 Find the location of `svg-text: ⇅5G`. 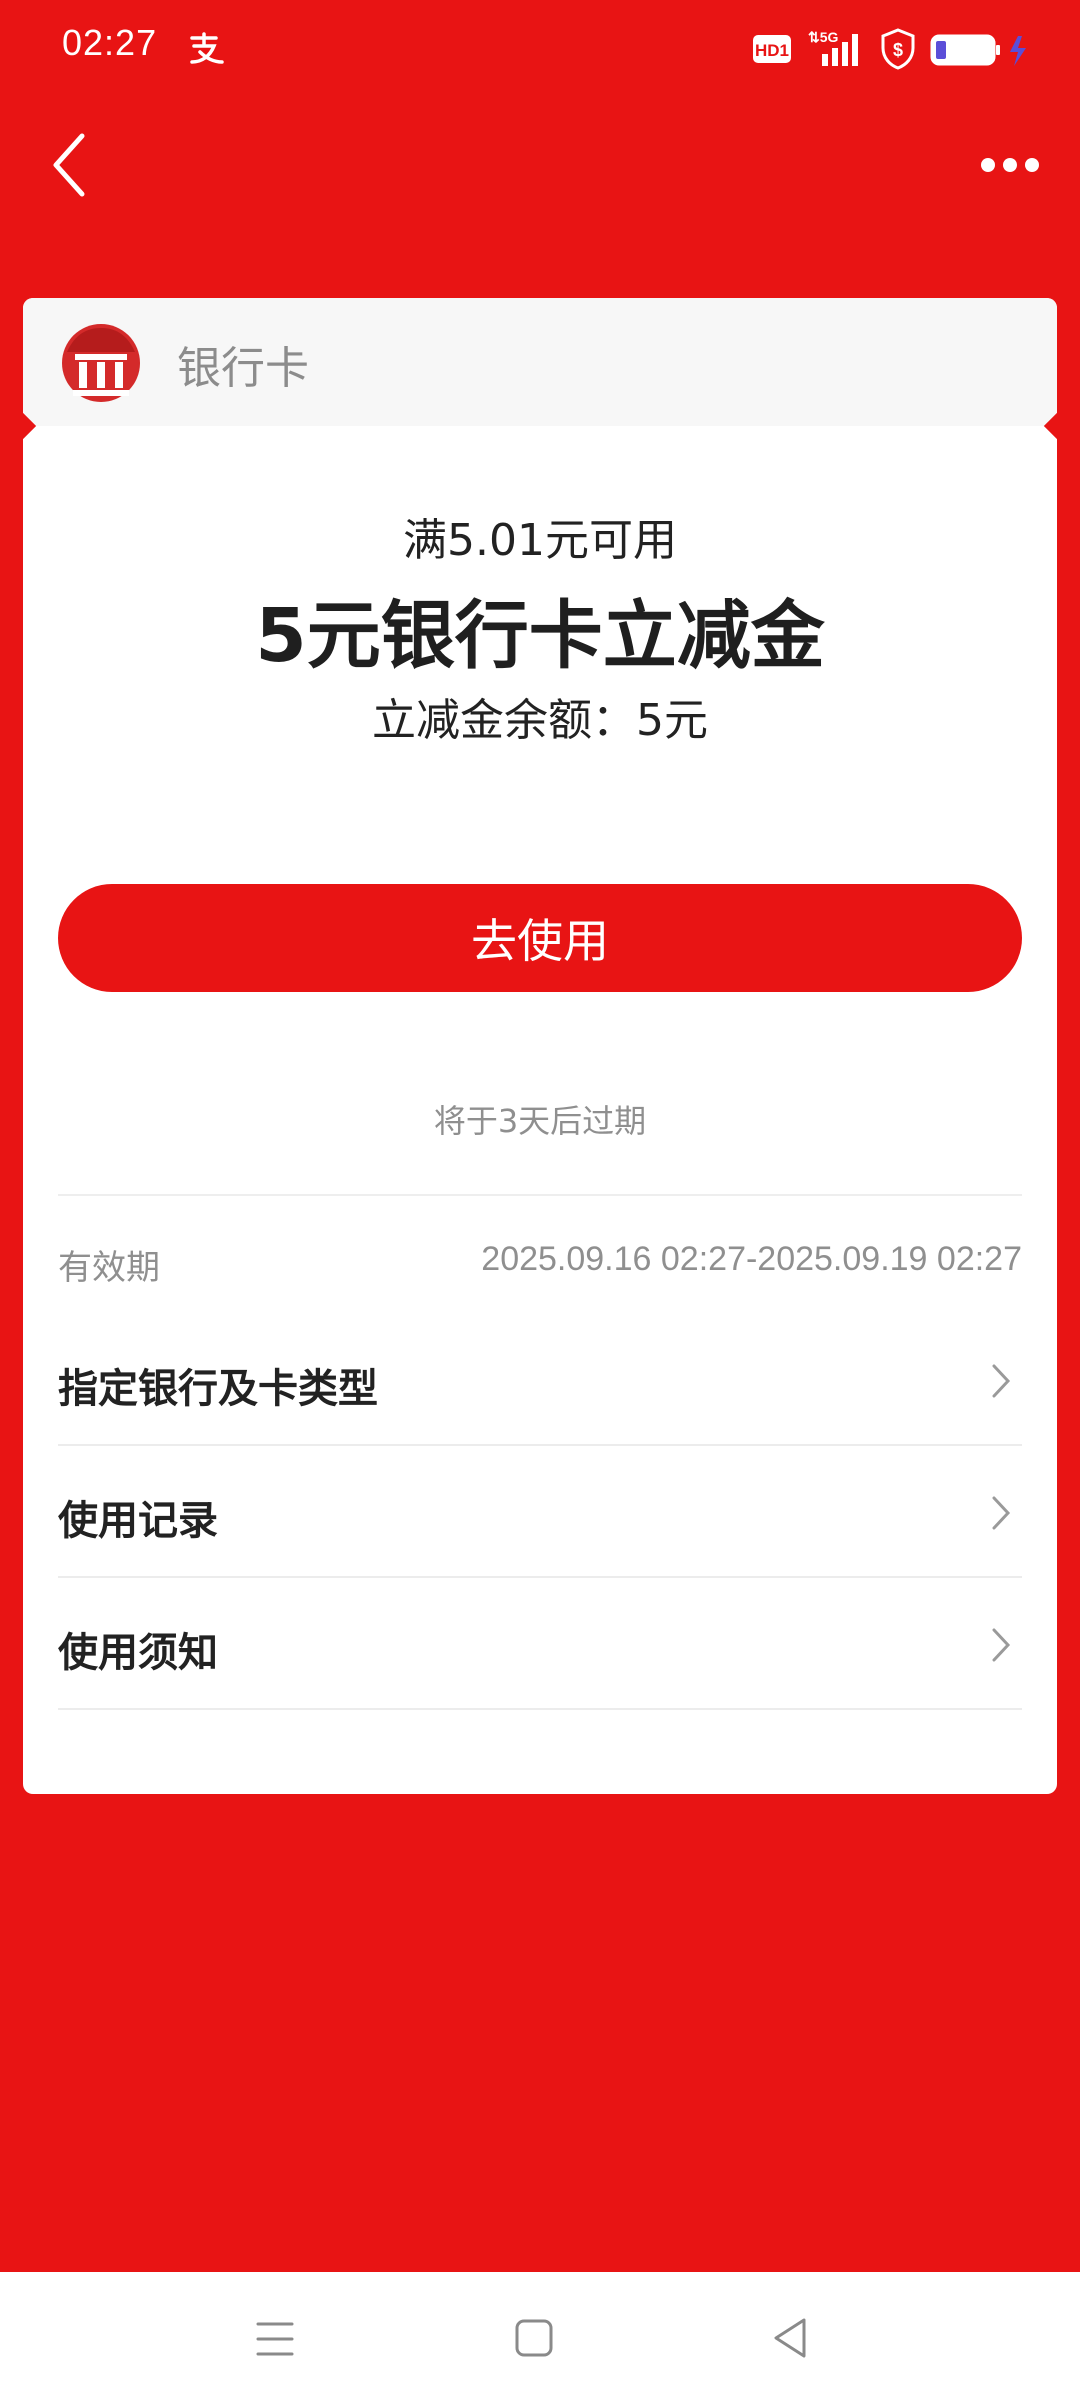

svg-text: ⇅5G is located at coordinates (823, 37).